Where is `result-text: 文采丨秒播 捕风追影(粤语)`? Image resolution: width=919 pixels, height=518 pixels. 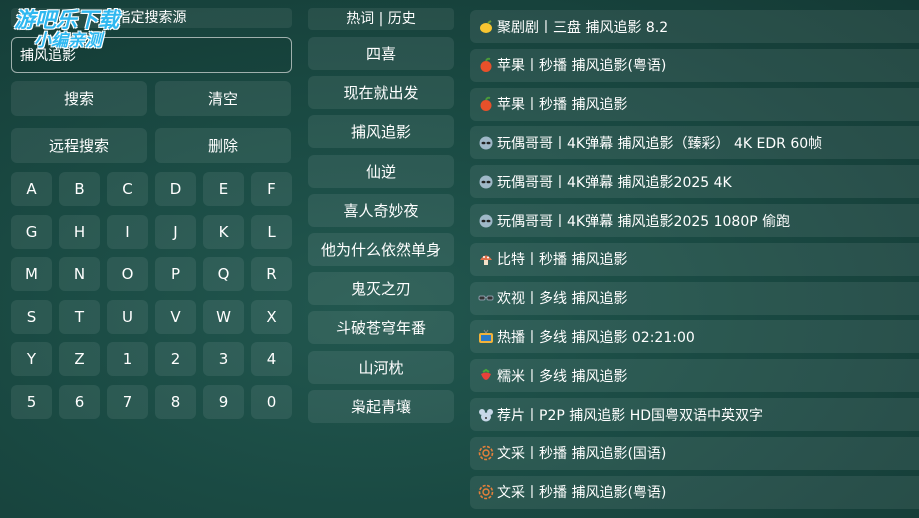
result-text: 文采丨秒播 捕风追影(粤语) is located at coordinates (582, 493).